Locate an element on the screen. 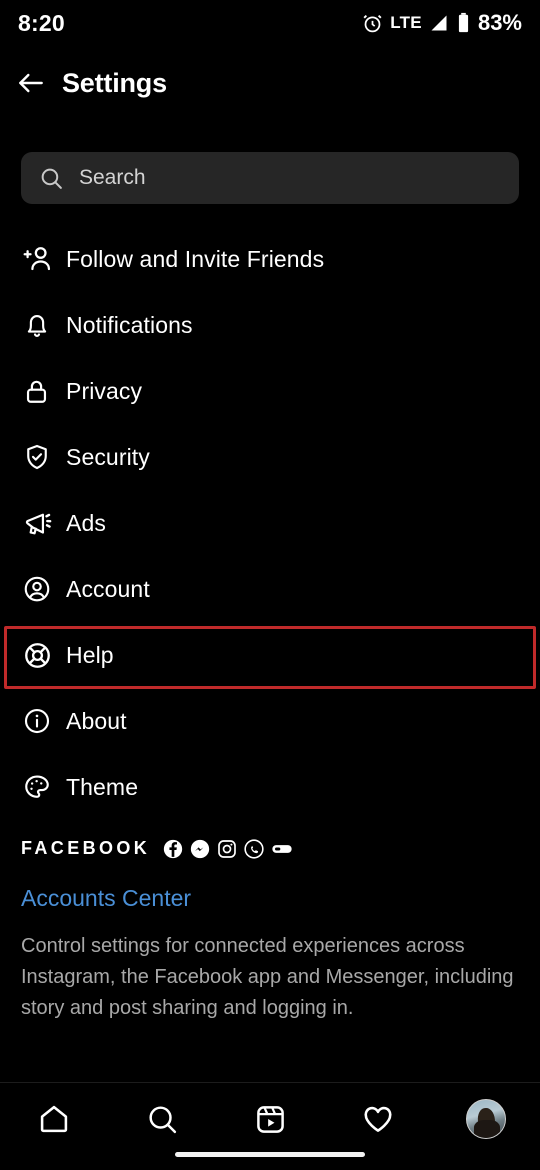 Image resolution: width=540 pixels, height=1170 pixels. header: Settings is located at coordinates (270, 83).